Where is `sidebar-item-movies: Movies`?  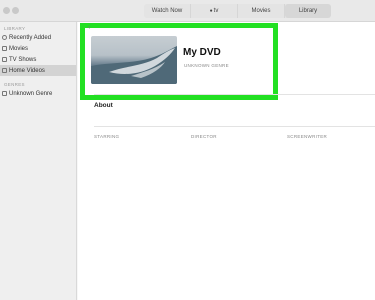 sidebar-item-movies: Movies is located at coordinates (38, 48).